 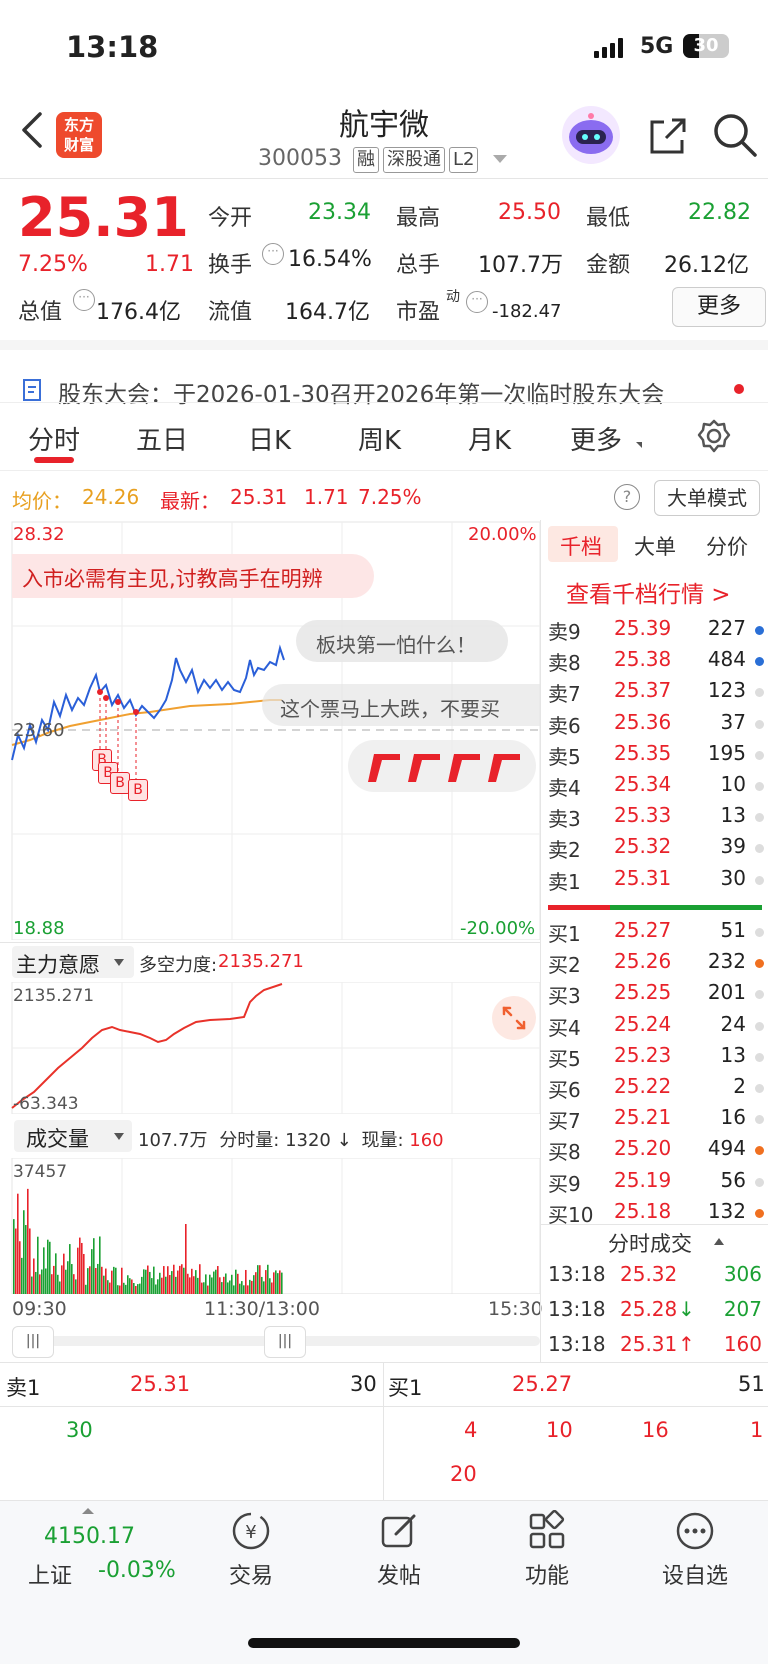 What do you see at coordinates (643, 721) in the screenshot?
I see `ob-price: 25.36` at bounding box center [643, 721].